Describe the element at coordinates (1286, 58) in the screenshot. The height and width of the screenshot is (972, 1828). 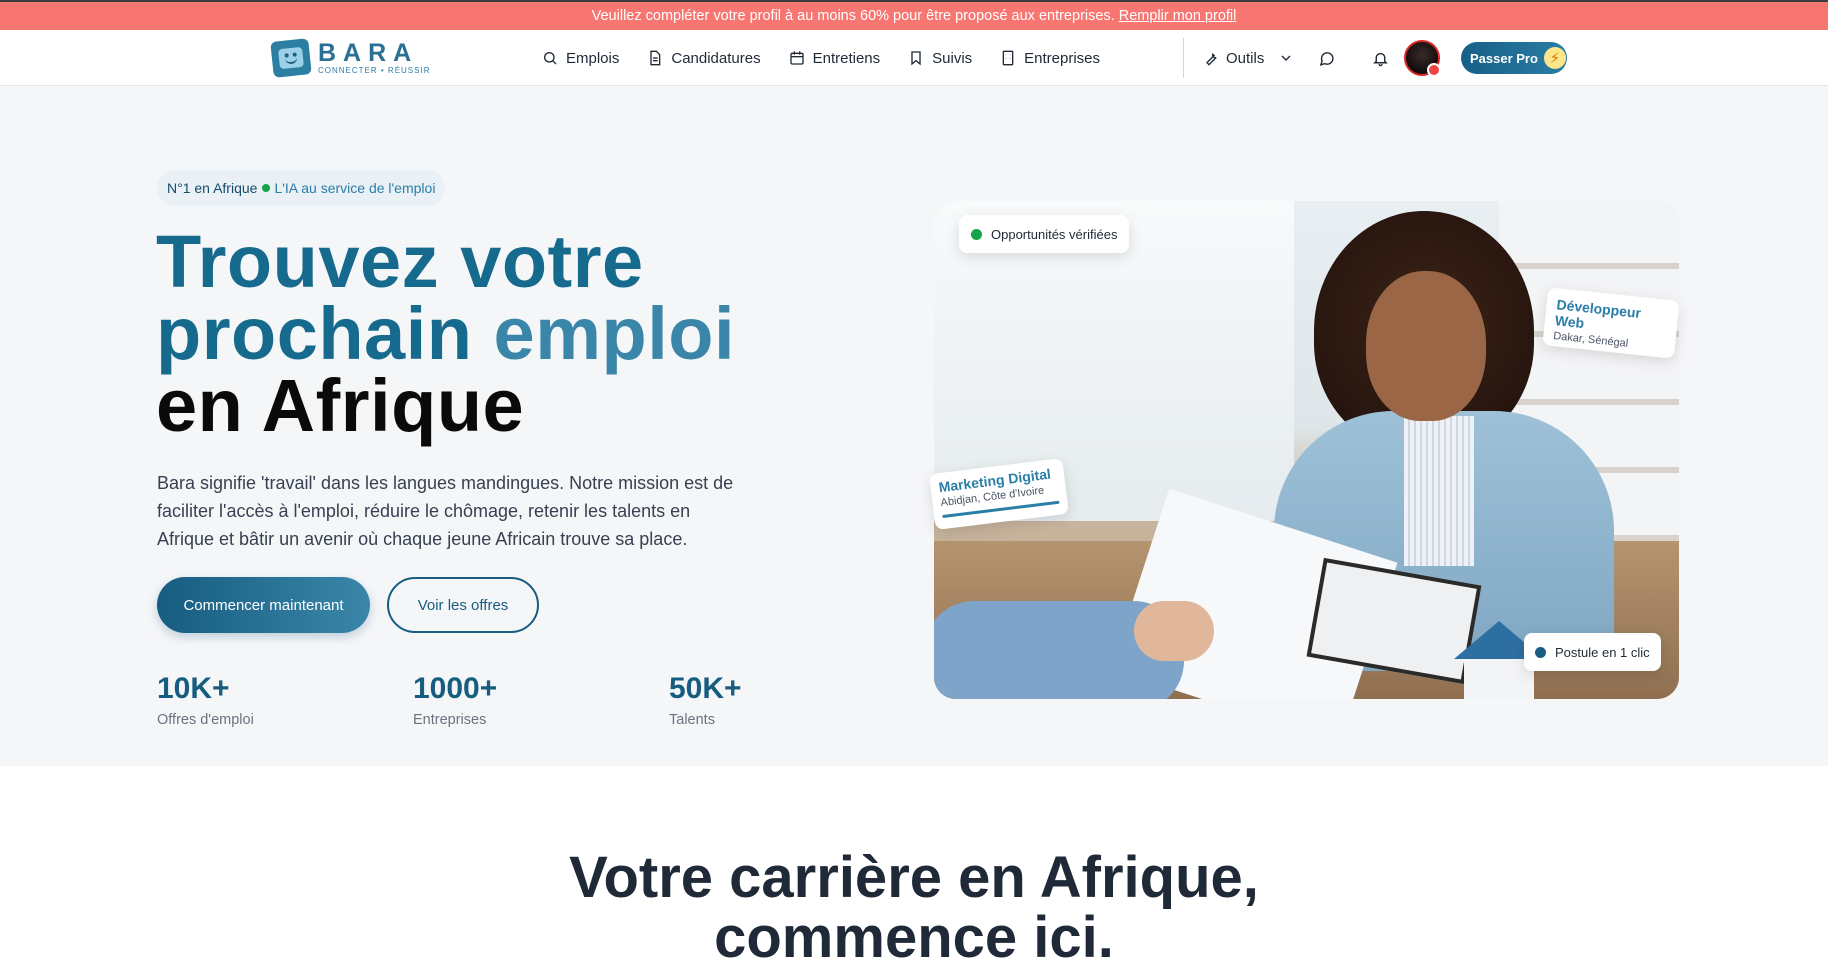
I see `chevron-down-icon` at that location.